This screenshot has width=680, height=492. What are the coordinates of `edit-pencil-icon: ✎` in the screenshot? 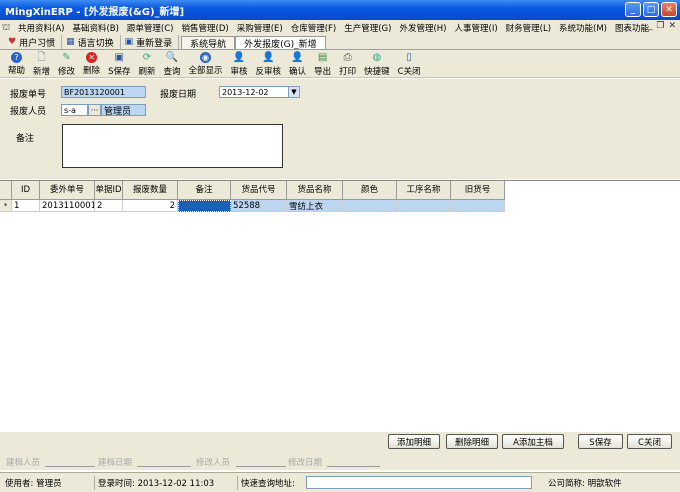 It's located at (66, 57).